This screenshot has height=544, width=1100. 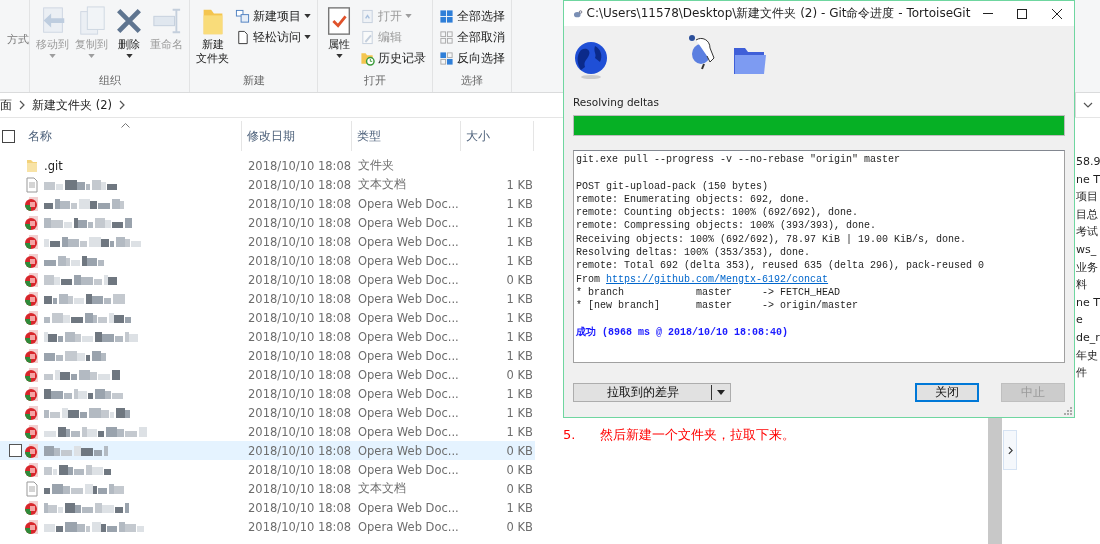 I want to click on blurred-file-name, so click(x=75, y=355).